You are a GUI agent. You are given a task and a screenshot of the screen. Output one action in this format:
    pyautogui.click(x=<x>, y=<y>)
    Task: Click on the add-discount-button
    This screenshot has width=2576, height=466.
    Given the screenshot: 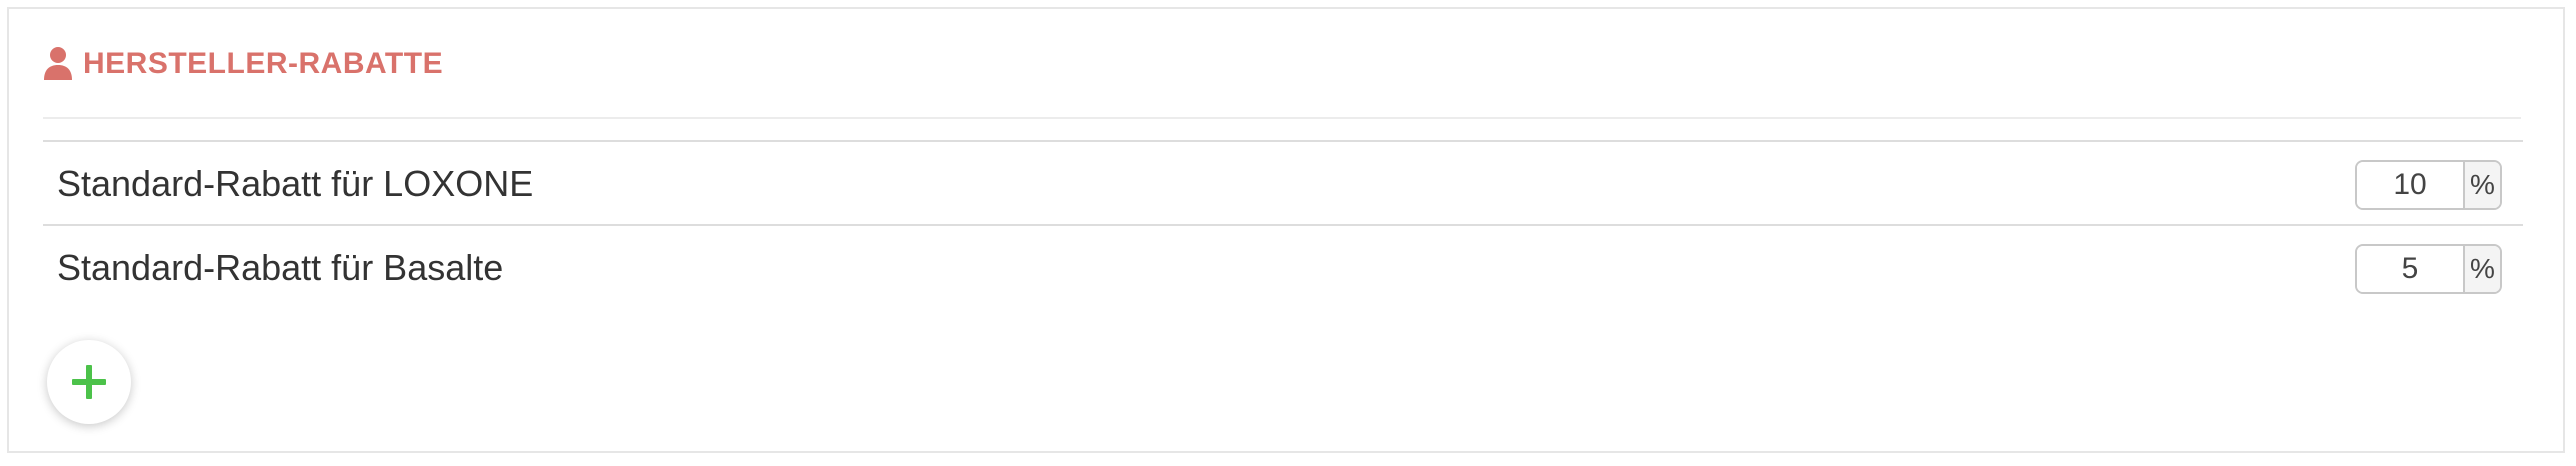 What is the action you would take?
    pyautogui.click(x=89, y=382)
    